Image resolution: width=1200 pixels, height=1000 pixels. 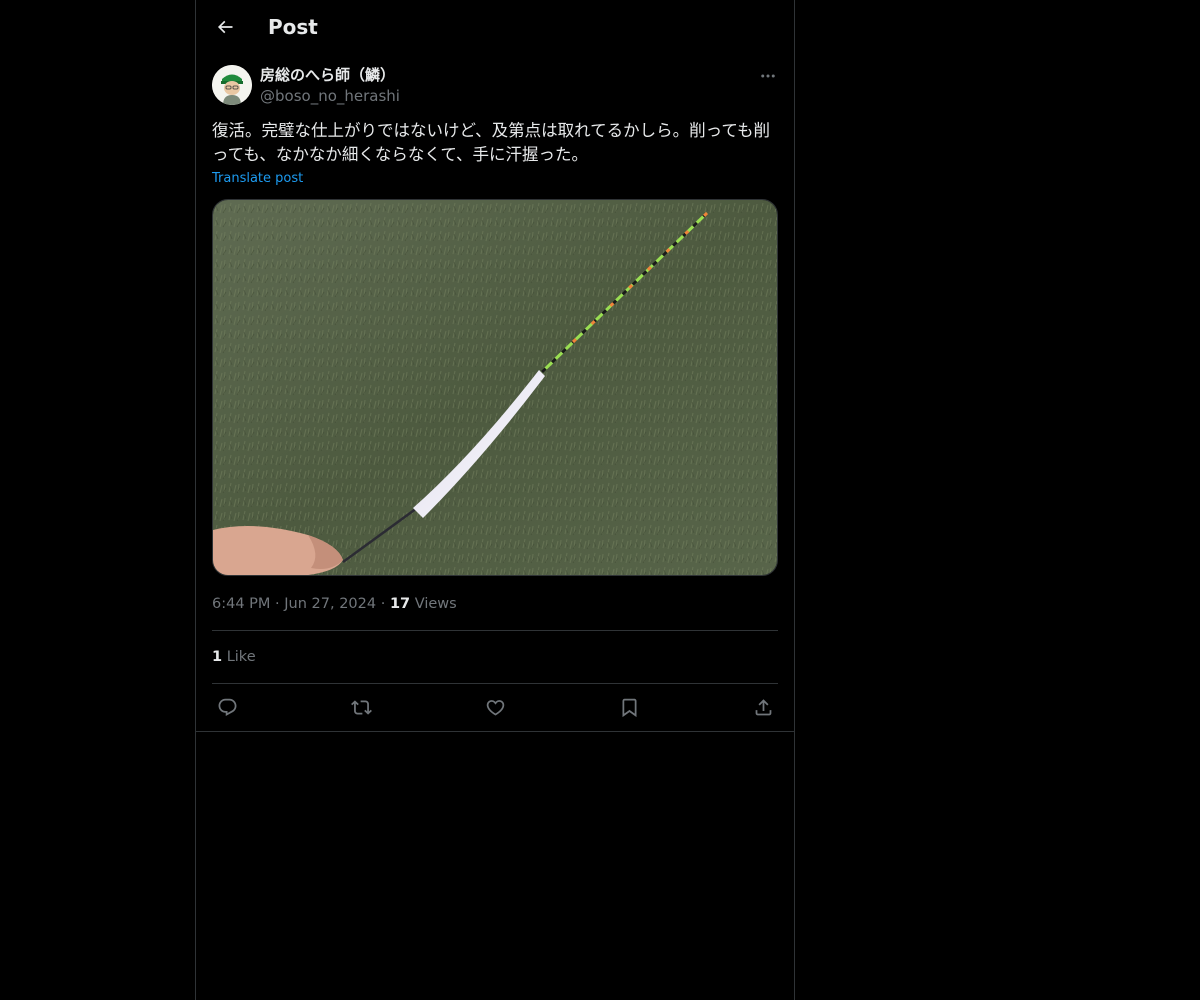 I want to click on post-bottom-border, so click(x=495, y=731).